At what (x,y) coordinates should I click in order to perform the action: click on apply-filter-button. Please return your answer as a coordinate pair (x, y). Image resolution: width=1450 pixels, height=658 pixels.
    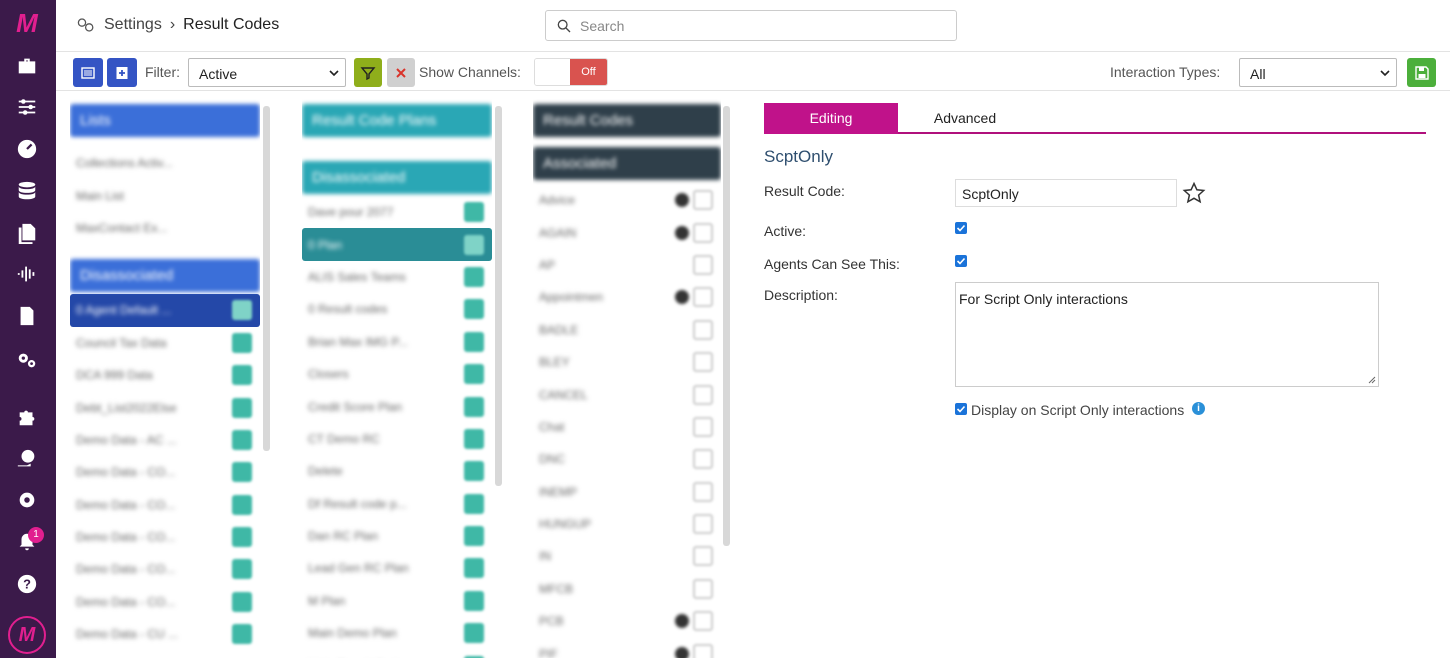
    Looking at the image, I should click on (368, 72).